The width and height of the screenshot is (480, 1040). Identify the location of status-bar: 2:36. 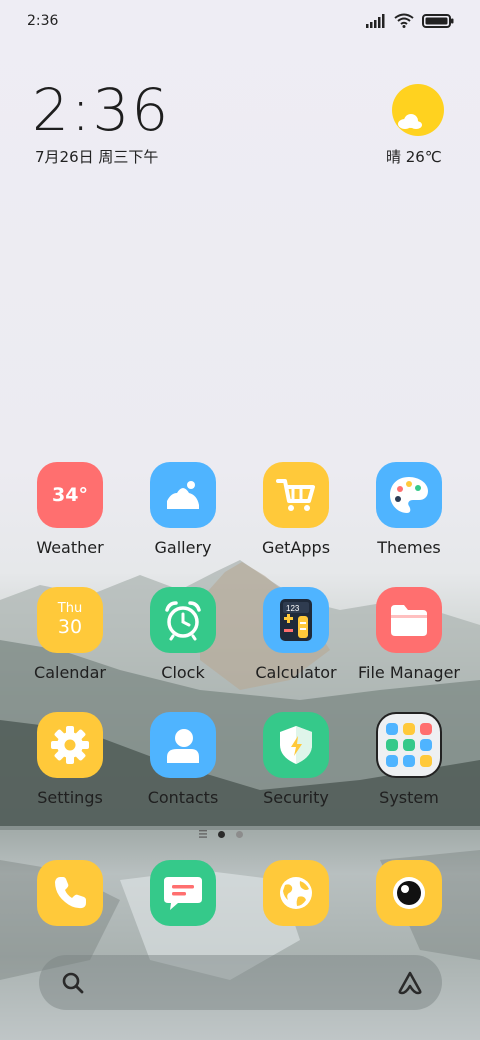
(240, 21).